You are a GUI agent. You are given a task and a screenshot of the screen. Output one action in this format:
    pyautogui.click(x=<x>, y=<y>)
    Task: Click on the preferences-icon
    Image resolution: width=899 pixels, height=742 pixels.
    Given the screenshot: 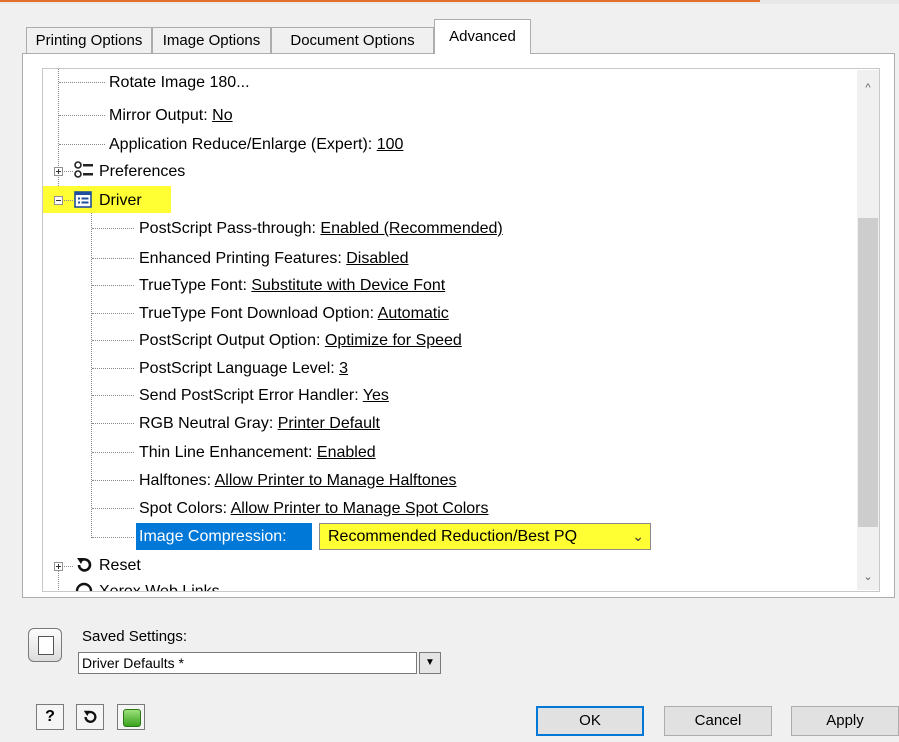 What is the action you would take?
    pyautogui.click(x=84, y=170)
    